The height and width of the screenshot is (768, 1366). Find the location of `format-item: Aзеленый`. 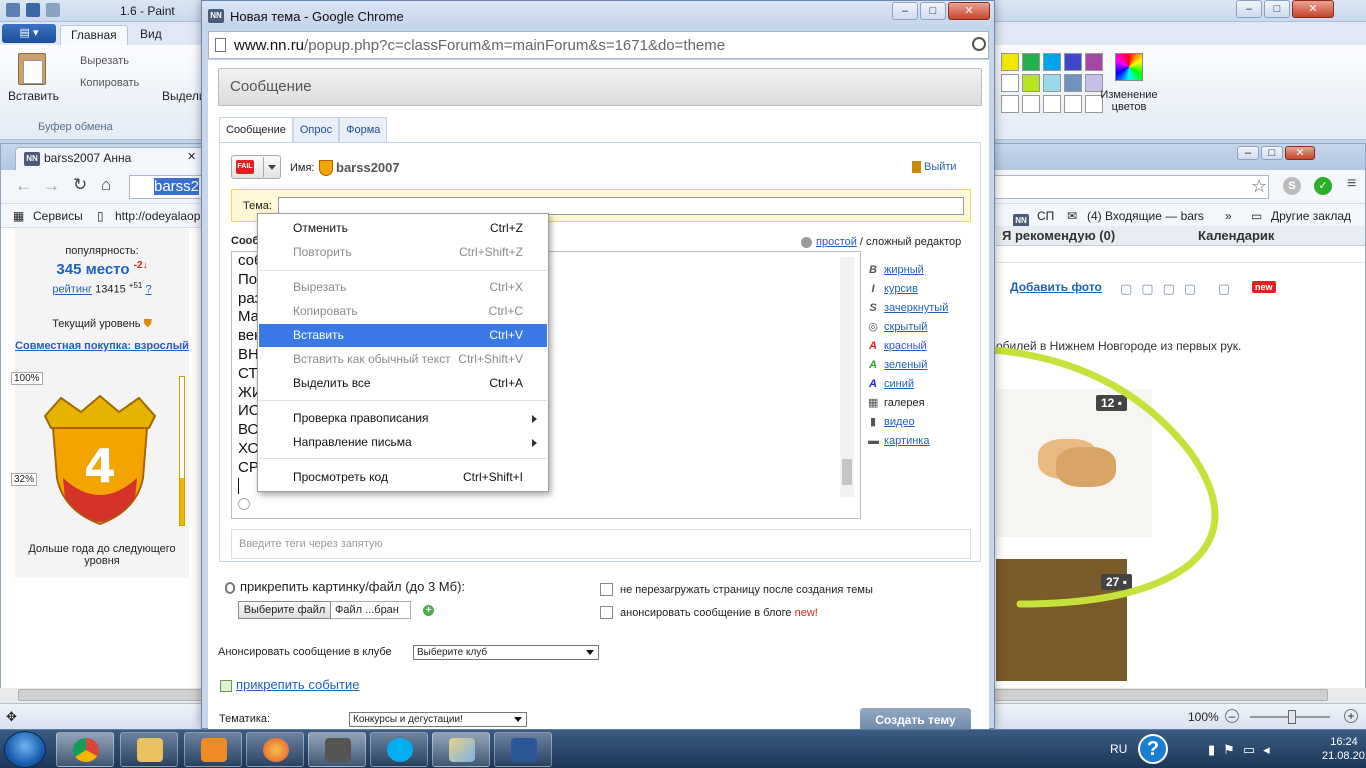

format-item: Aзеленый is located at coordinates (908, 365).